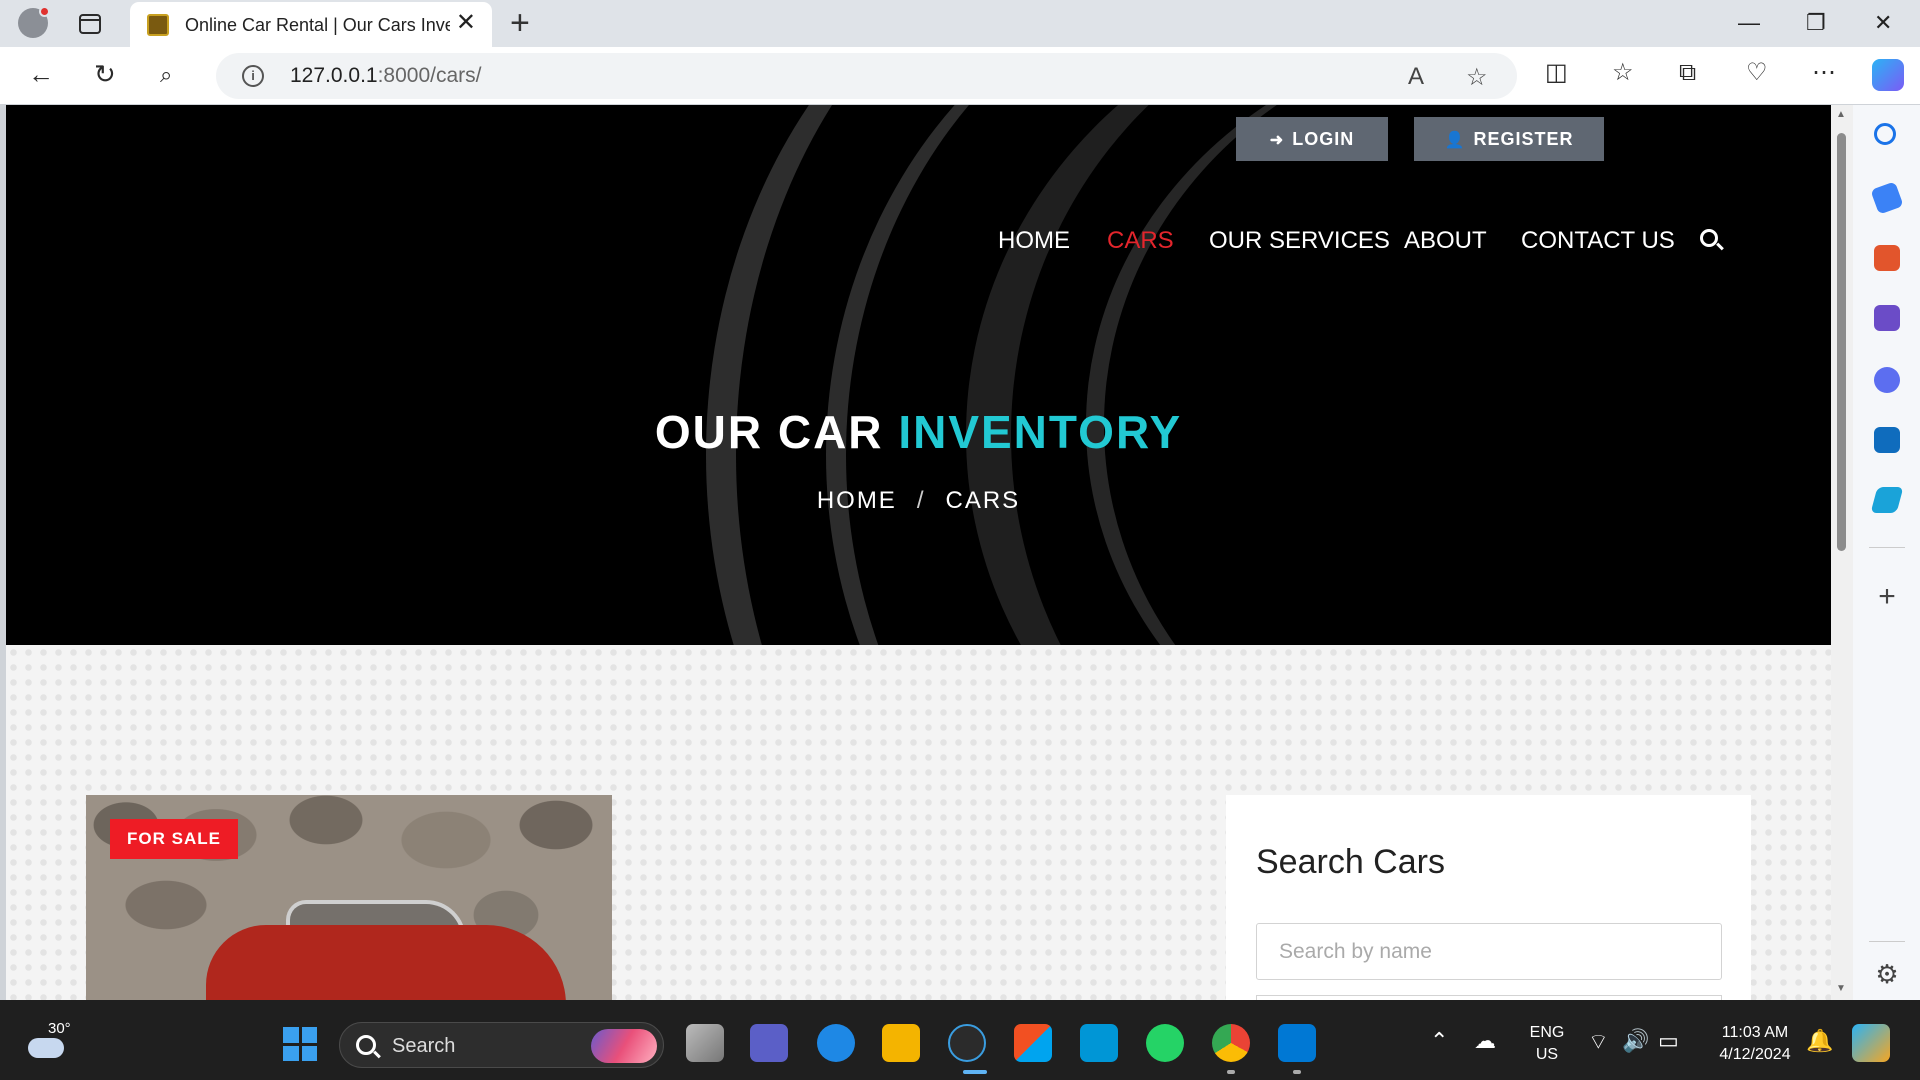  I want to click on search-panel-title: Search Cars, so click(1350, 862).